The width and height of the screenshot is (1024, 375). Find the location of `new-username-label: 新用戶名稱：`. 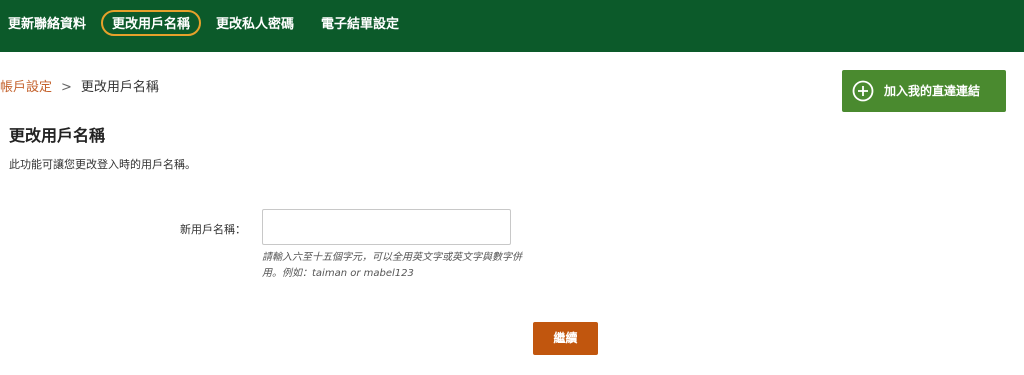

new-username-label: 新用戶名稱： is located at coordinates (213, 229).